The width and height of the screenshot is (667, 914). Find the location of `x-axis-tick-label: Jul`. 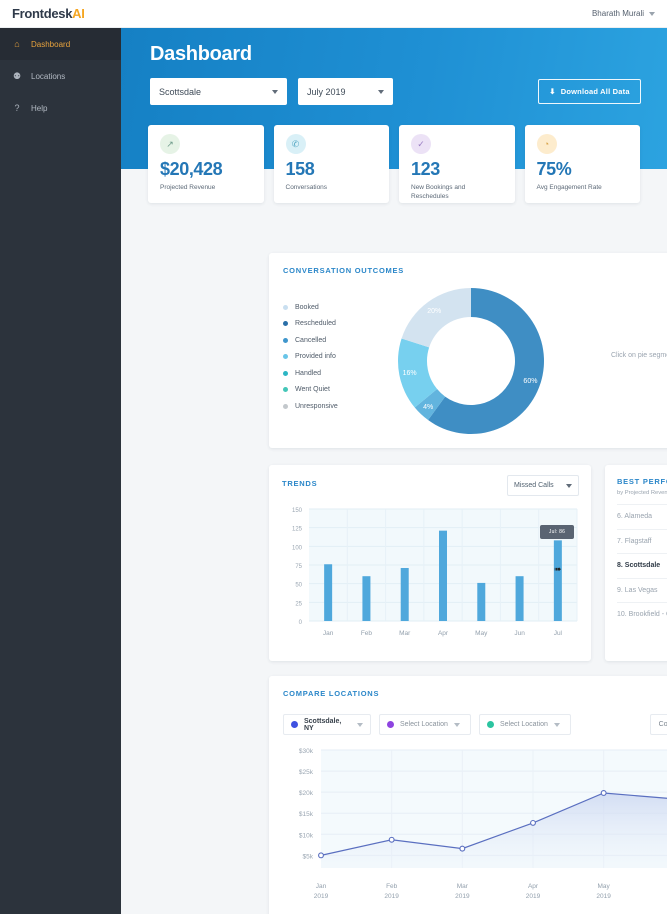

x-axis-tick-label: Jul is located at coordinates (558, 633).